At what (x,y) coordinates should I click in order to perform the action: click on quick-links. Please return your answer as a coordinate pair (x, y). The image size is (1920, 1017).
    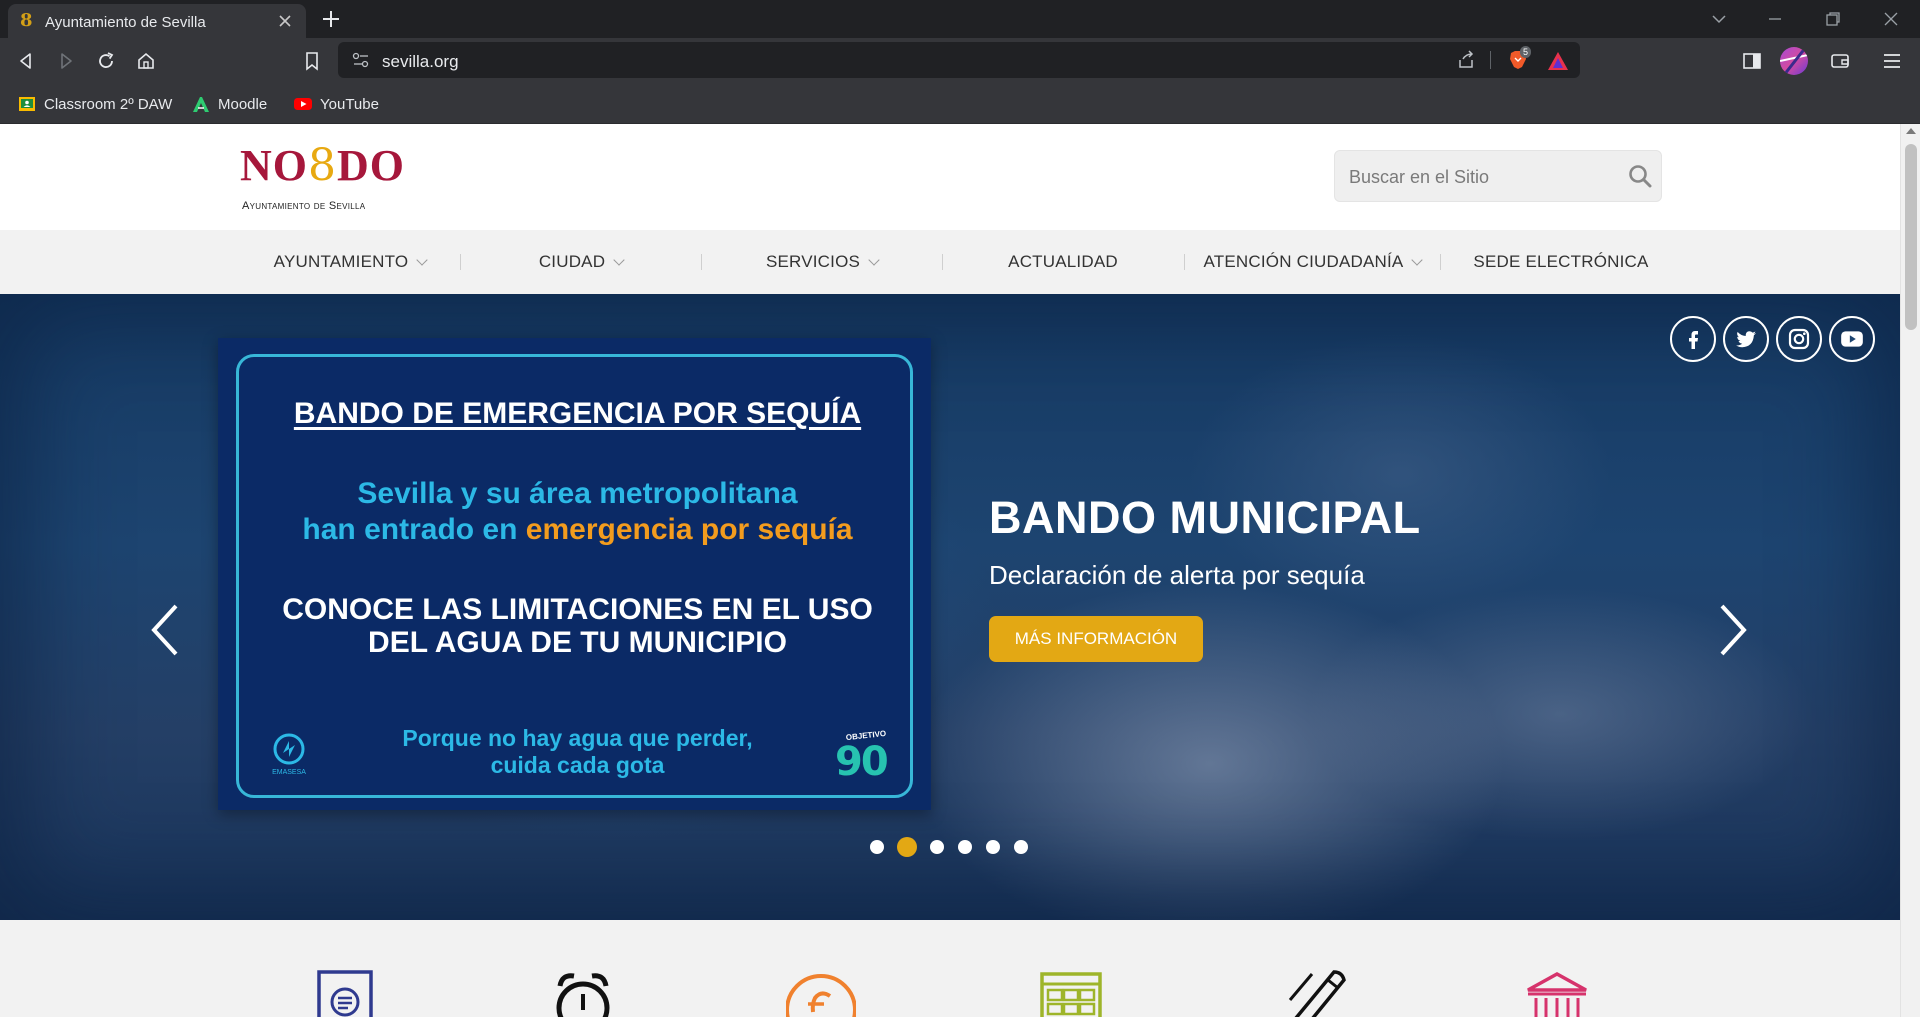
    Looking at the image, I should click on (950, 968).